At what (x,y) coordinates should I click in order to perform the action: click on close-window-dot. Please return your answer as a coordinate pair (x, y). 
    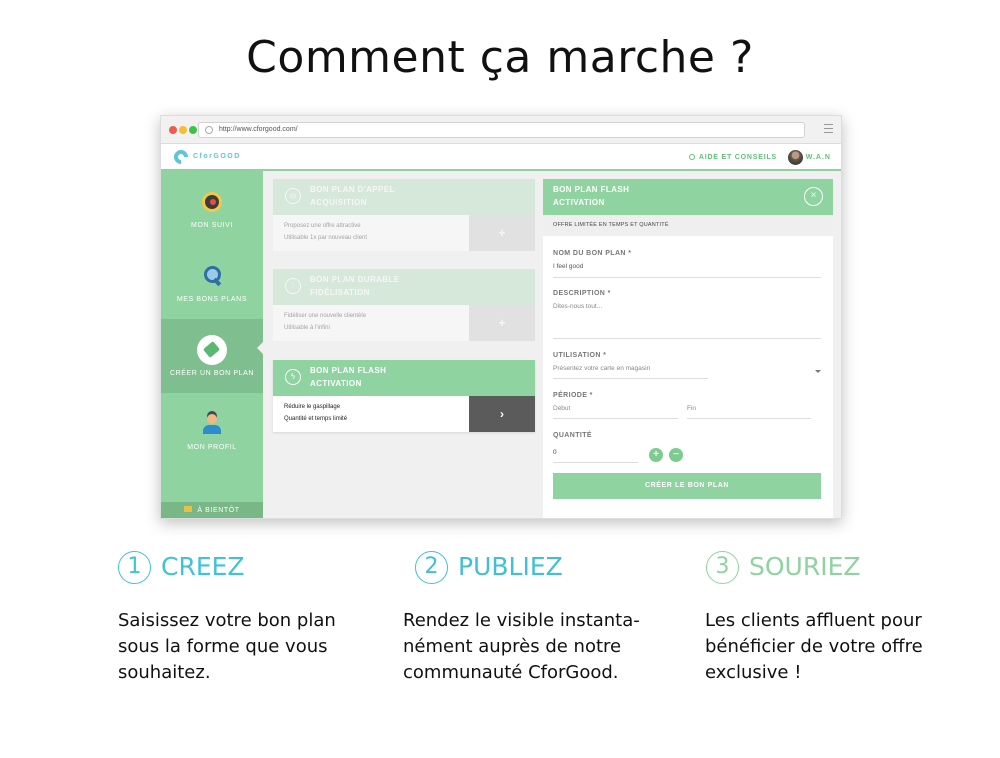
    Looking at the image, I should click on (173, 130).